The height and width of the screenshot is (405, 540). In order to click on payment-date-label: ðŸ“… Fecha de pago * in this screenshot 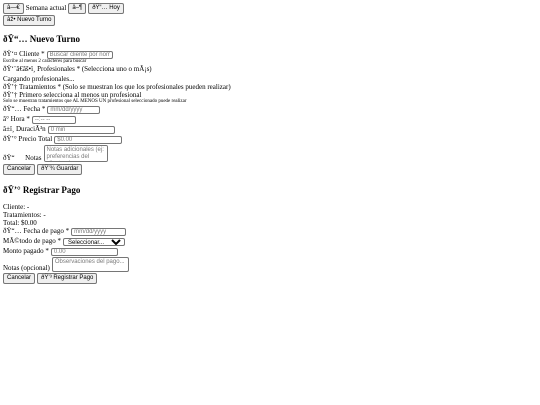, I will do `click(36, 231)`.